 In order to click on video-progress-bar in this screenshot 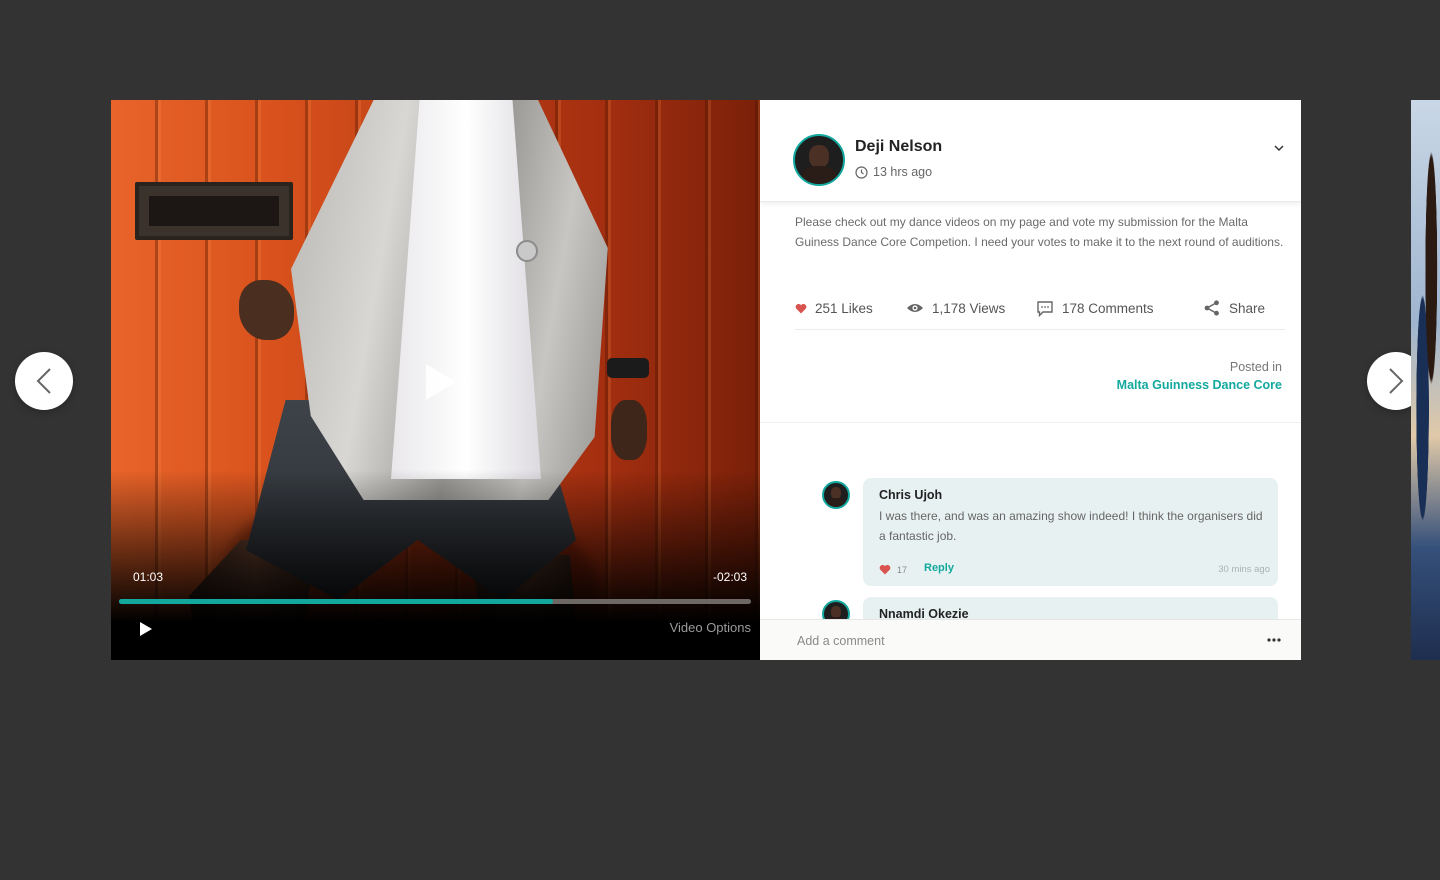, I will do `click(435, 601)`.